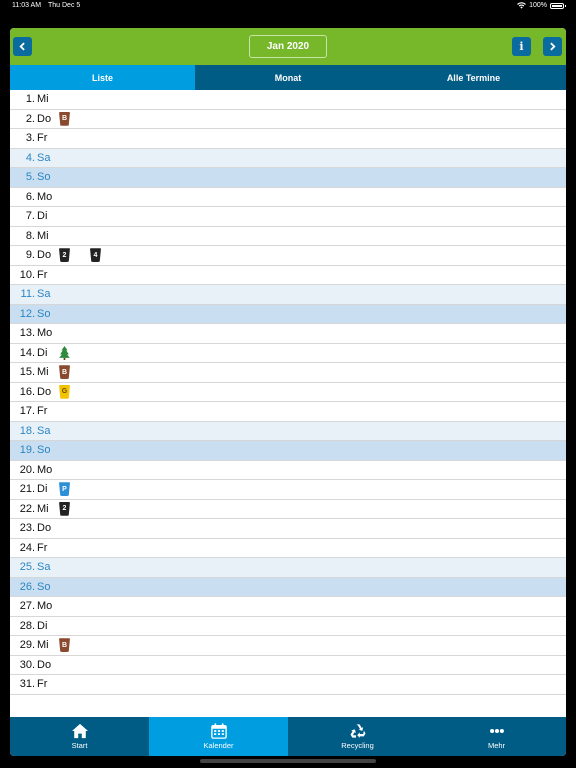 This screenshot has height=768, width=576. What do you see at coordinates (288, 236) in the screenshot?
I see `day-row: 8. Mi` at bounding box center [288, 236].